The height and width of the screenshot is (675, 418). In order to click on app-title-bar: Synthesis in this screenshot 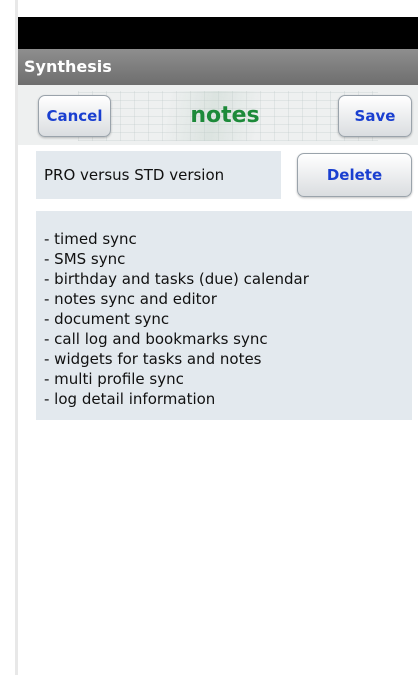, I will do `click(218, 67)`.